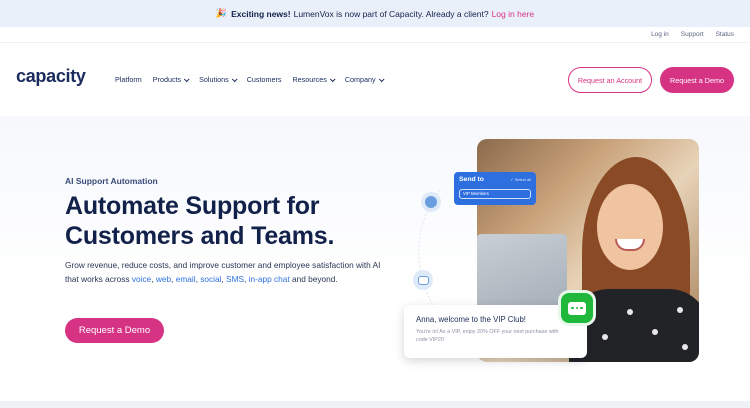 The width and height of the screenshot is (750, 408). What do you see at coordinates (610, 80) in the screenshot?
I see `request-account-button: Request an Account` at bounding box center [610, 80].